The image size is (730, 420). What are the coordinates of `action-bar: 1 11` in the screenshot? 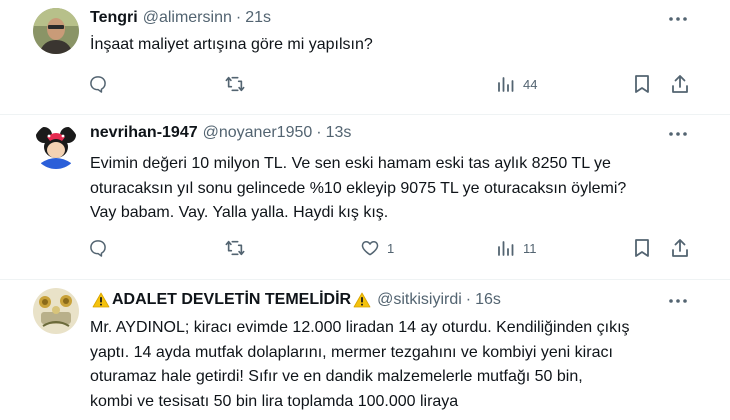 It's located at (383, 248).